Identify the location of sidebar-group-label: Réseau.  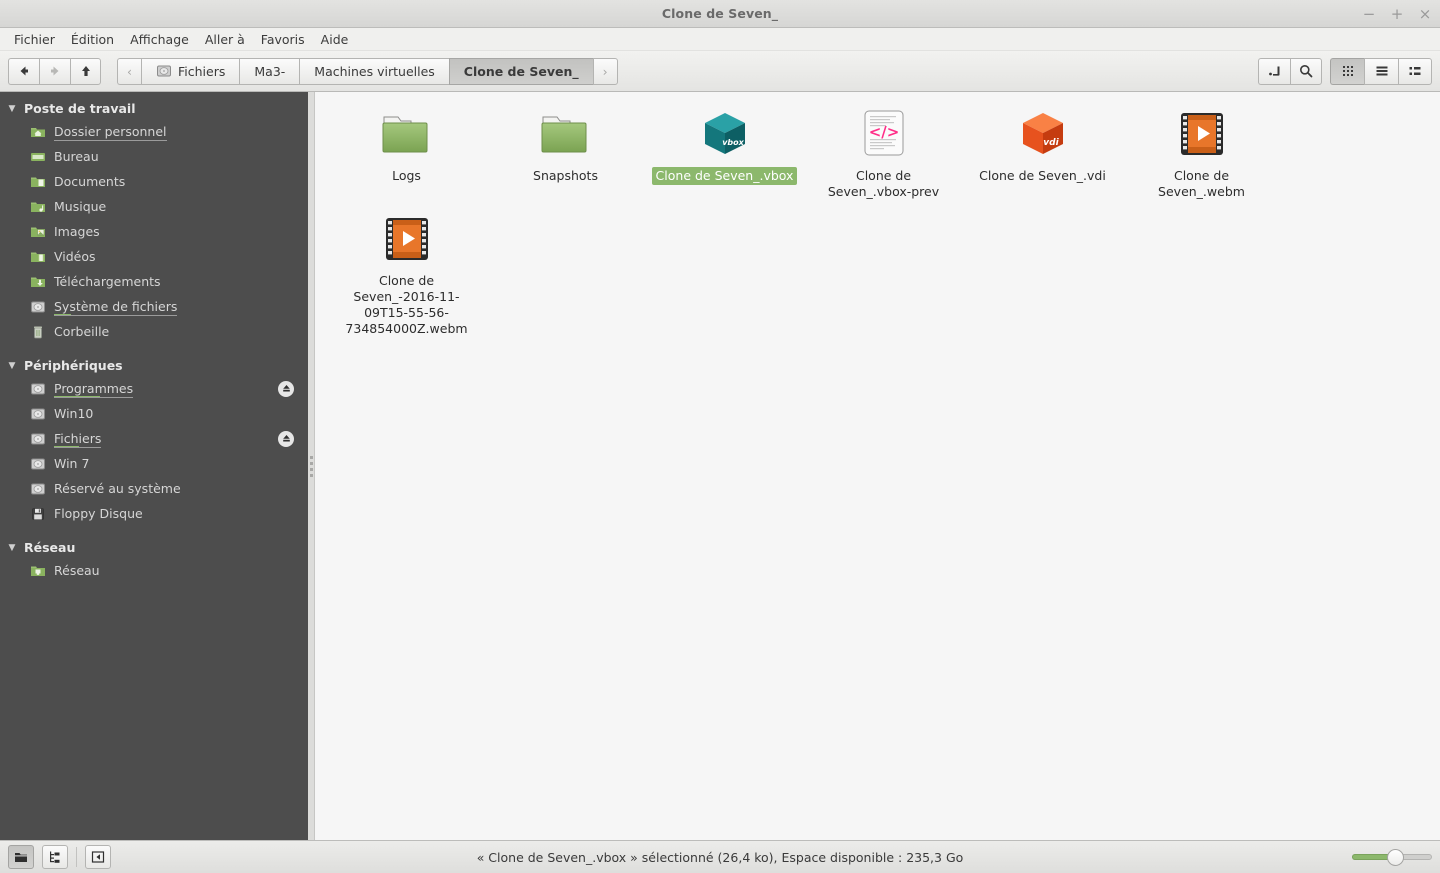
(50, 547).